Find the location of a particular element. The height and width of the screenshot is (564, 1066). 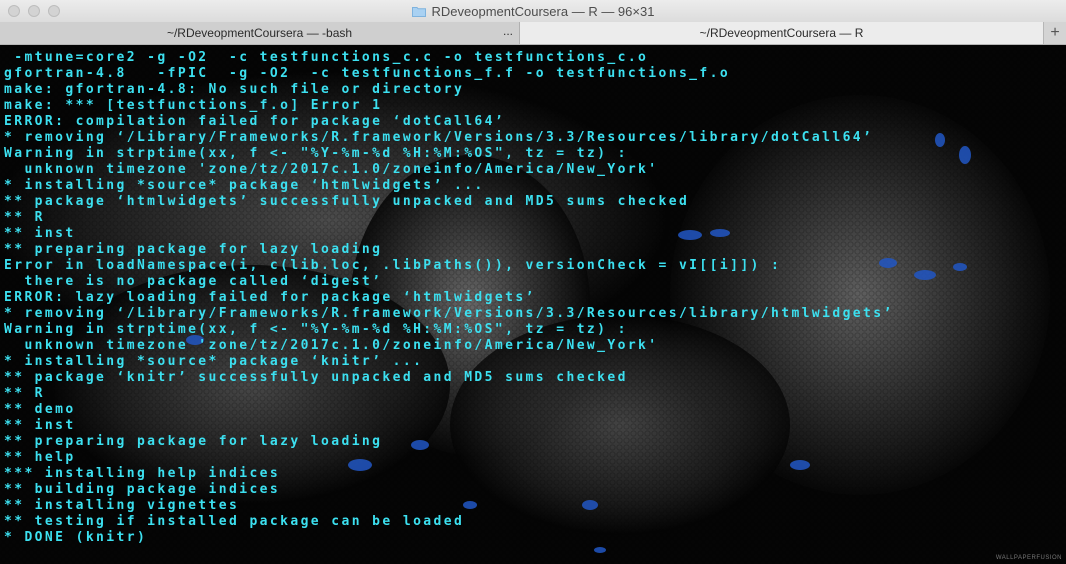

terminal-line: ** installing vignettes is located at coordinates (122, 505).